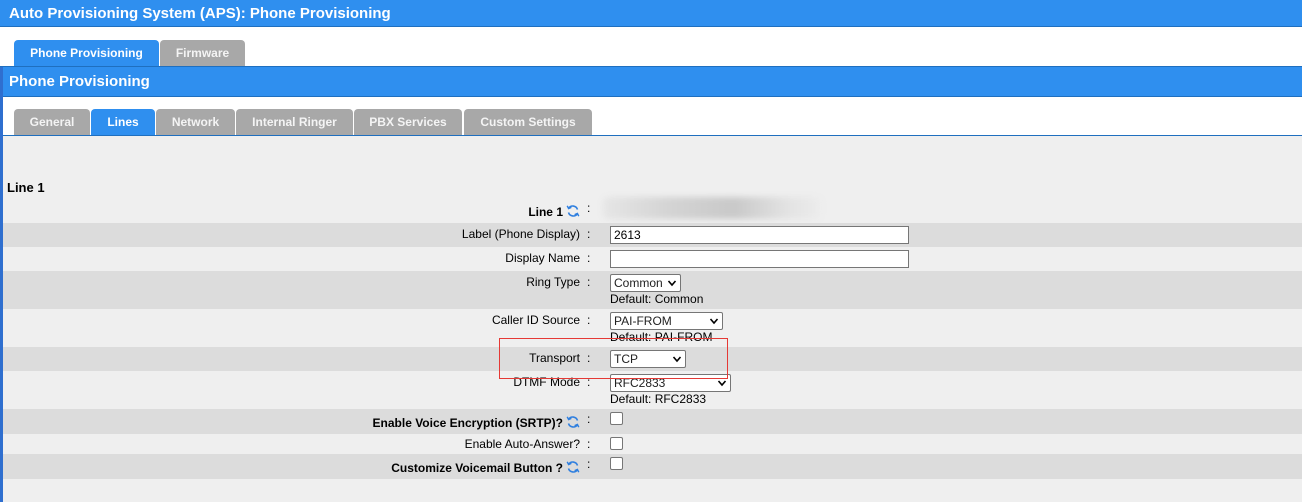 The image size is (1302, 502). What do you see at coordinates (652, 444) in the screenshot?
I see `auto-answer-row: Enable Auto-Answer? :` at bounding box center [652, 444].